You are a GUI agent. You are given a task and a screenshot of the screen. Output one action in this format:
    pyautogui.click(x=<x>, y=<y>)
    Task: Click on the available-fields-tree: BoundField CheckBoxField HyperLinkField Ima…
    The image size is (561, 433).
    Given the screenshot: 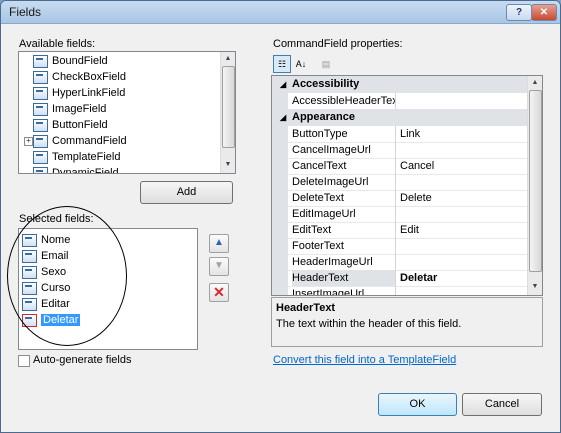 What is the action you would take?
    pyautogui.click(x=127, y=112)
    